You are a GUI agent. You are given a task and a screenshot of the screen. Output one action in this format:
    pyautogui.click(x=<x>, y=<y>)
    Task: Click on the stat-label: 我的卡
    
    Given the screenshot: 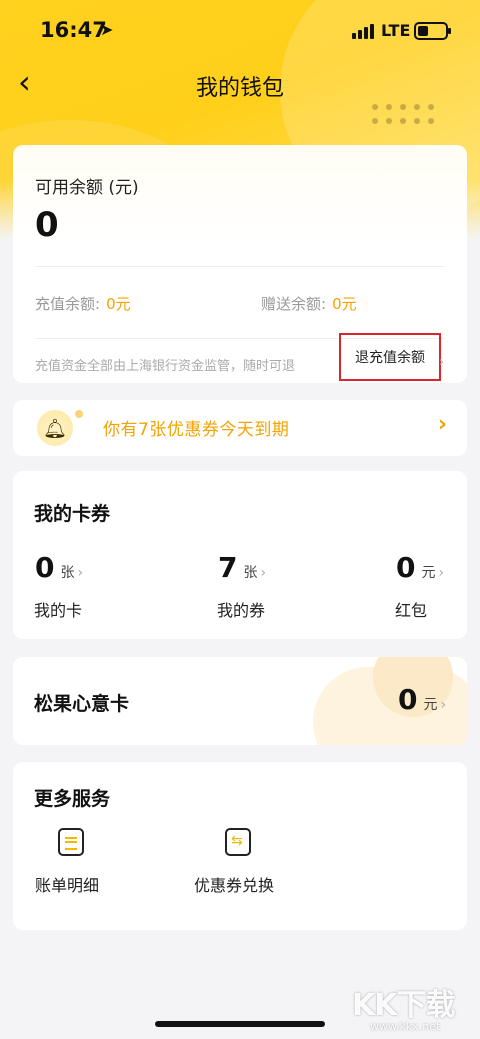 What is the action you would take?
    pyautogui.click(x=58, y=609)
    